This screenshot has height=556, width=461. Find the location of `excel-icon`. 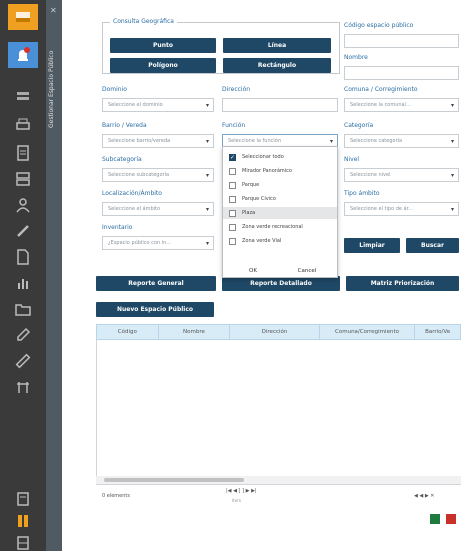

excel-icon is located at coordinates (435, 519).